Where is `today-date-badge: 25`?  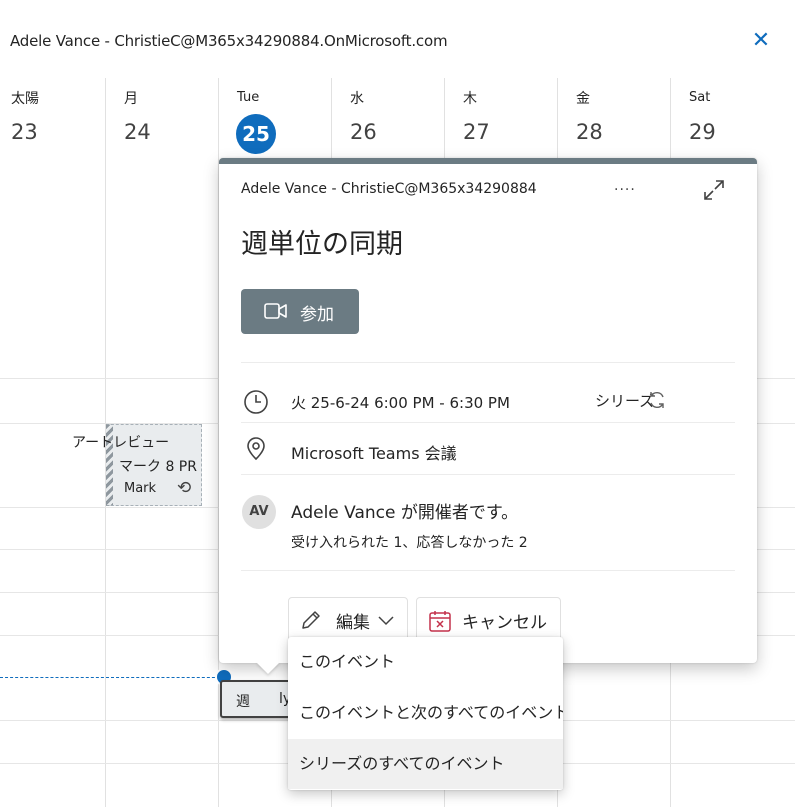
today-date-badge: 25 is located at coordinates (256, 134).